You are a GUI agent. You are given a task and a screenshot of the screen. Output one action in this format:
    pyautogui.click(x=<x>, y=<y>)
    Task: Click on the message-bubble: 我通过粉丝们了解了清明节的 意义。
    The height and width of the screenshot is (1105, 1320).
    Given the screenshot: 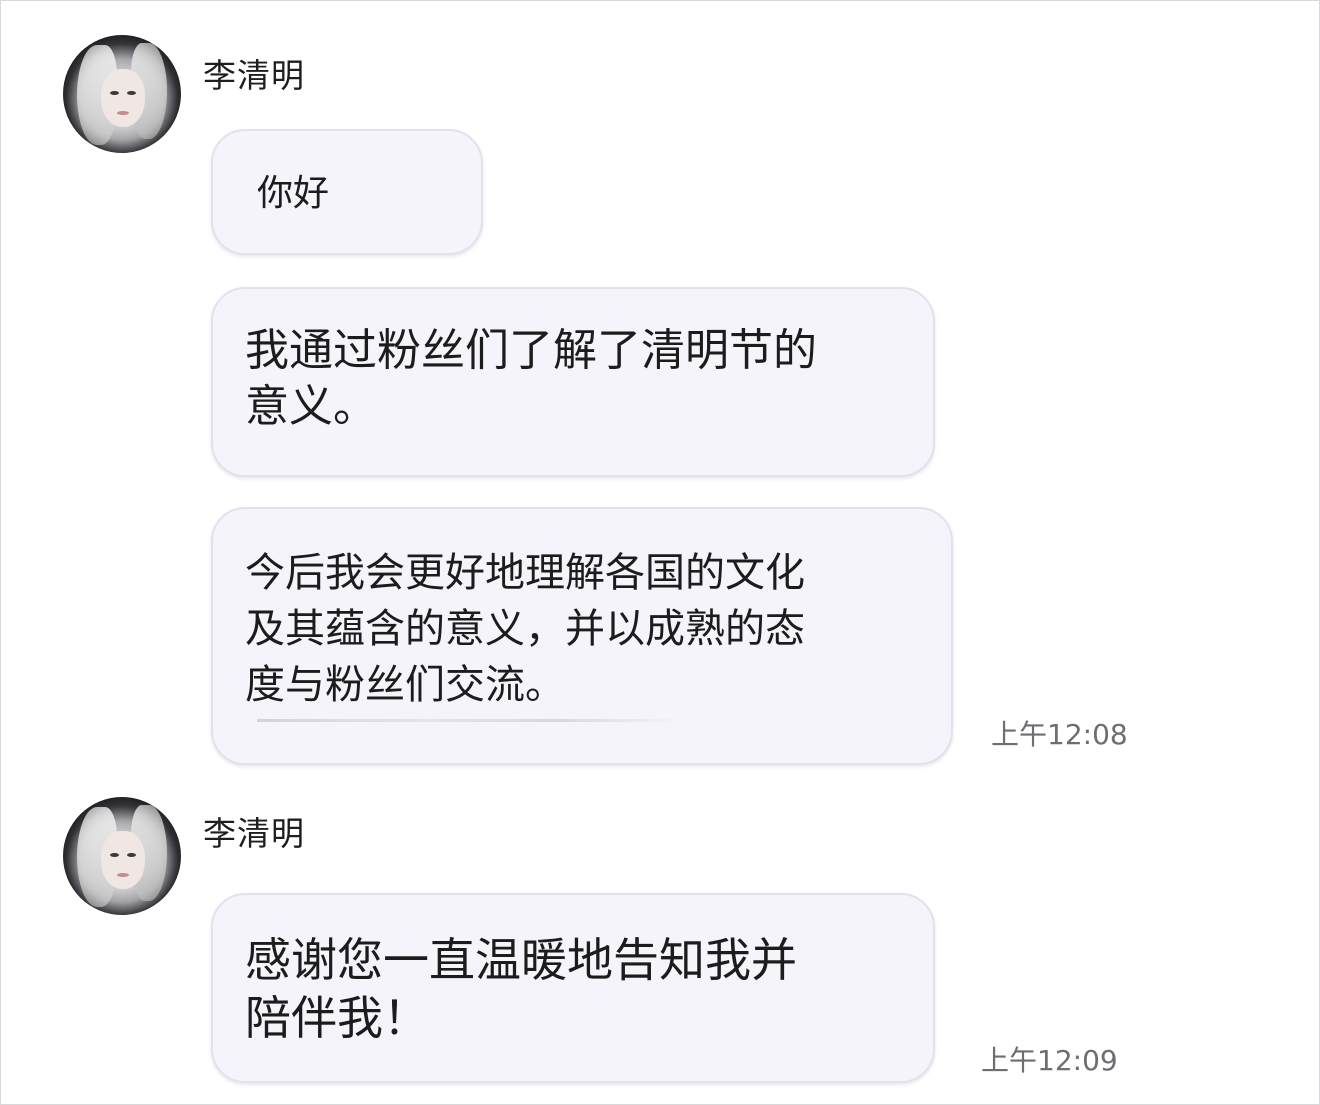 What is the action you would take?
    pyautogui.click(x=573, y=382)
    